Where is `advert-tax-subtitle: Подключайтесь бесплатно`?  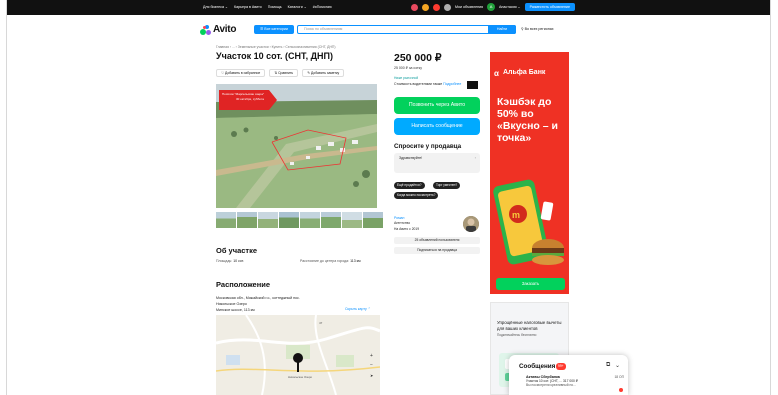 advert-tax-subtitle: Подключайтесь бесплатно is located at coordinates (517, 335).